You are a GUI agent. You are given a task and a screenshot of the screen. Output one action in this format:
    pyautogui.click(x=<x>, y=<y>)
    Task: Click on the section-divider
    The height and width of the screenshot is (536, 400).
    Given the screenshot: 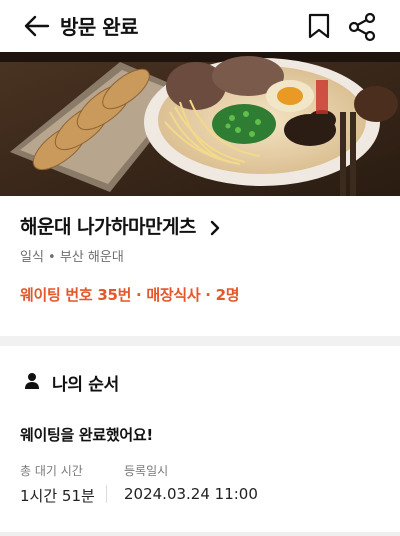 What is the action you would take?
    pyautogui.click(x=200, y=341)
    